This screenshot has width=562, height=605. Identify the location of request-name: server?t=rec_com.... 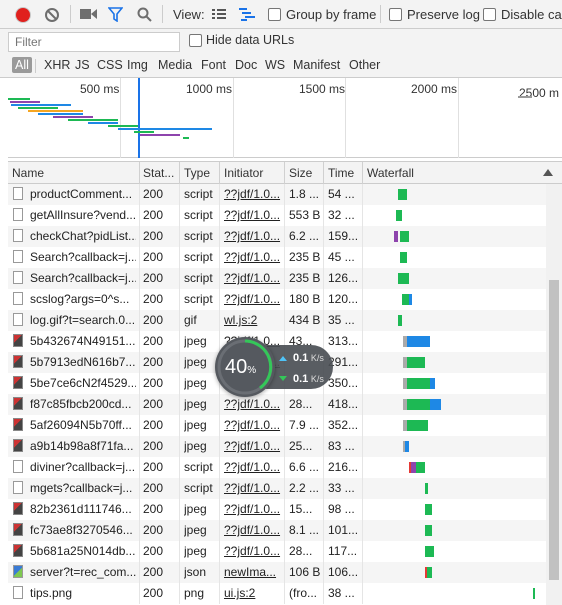
(83, 572).